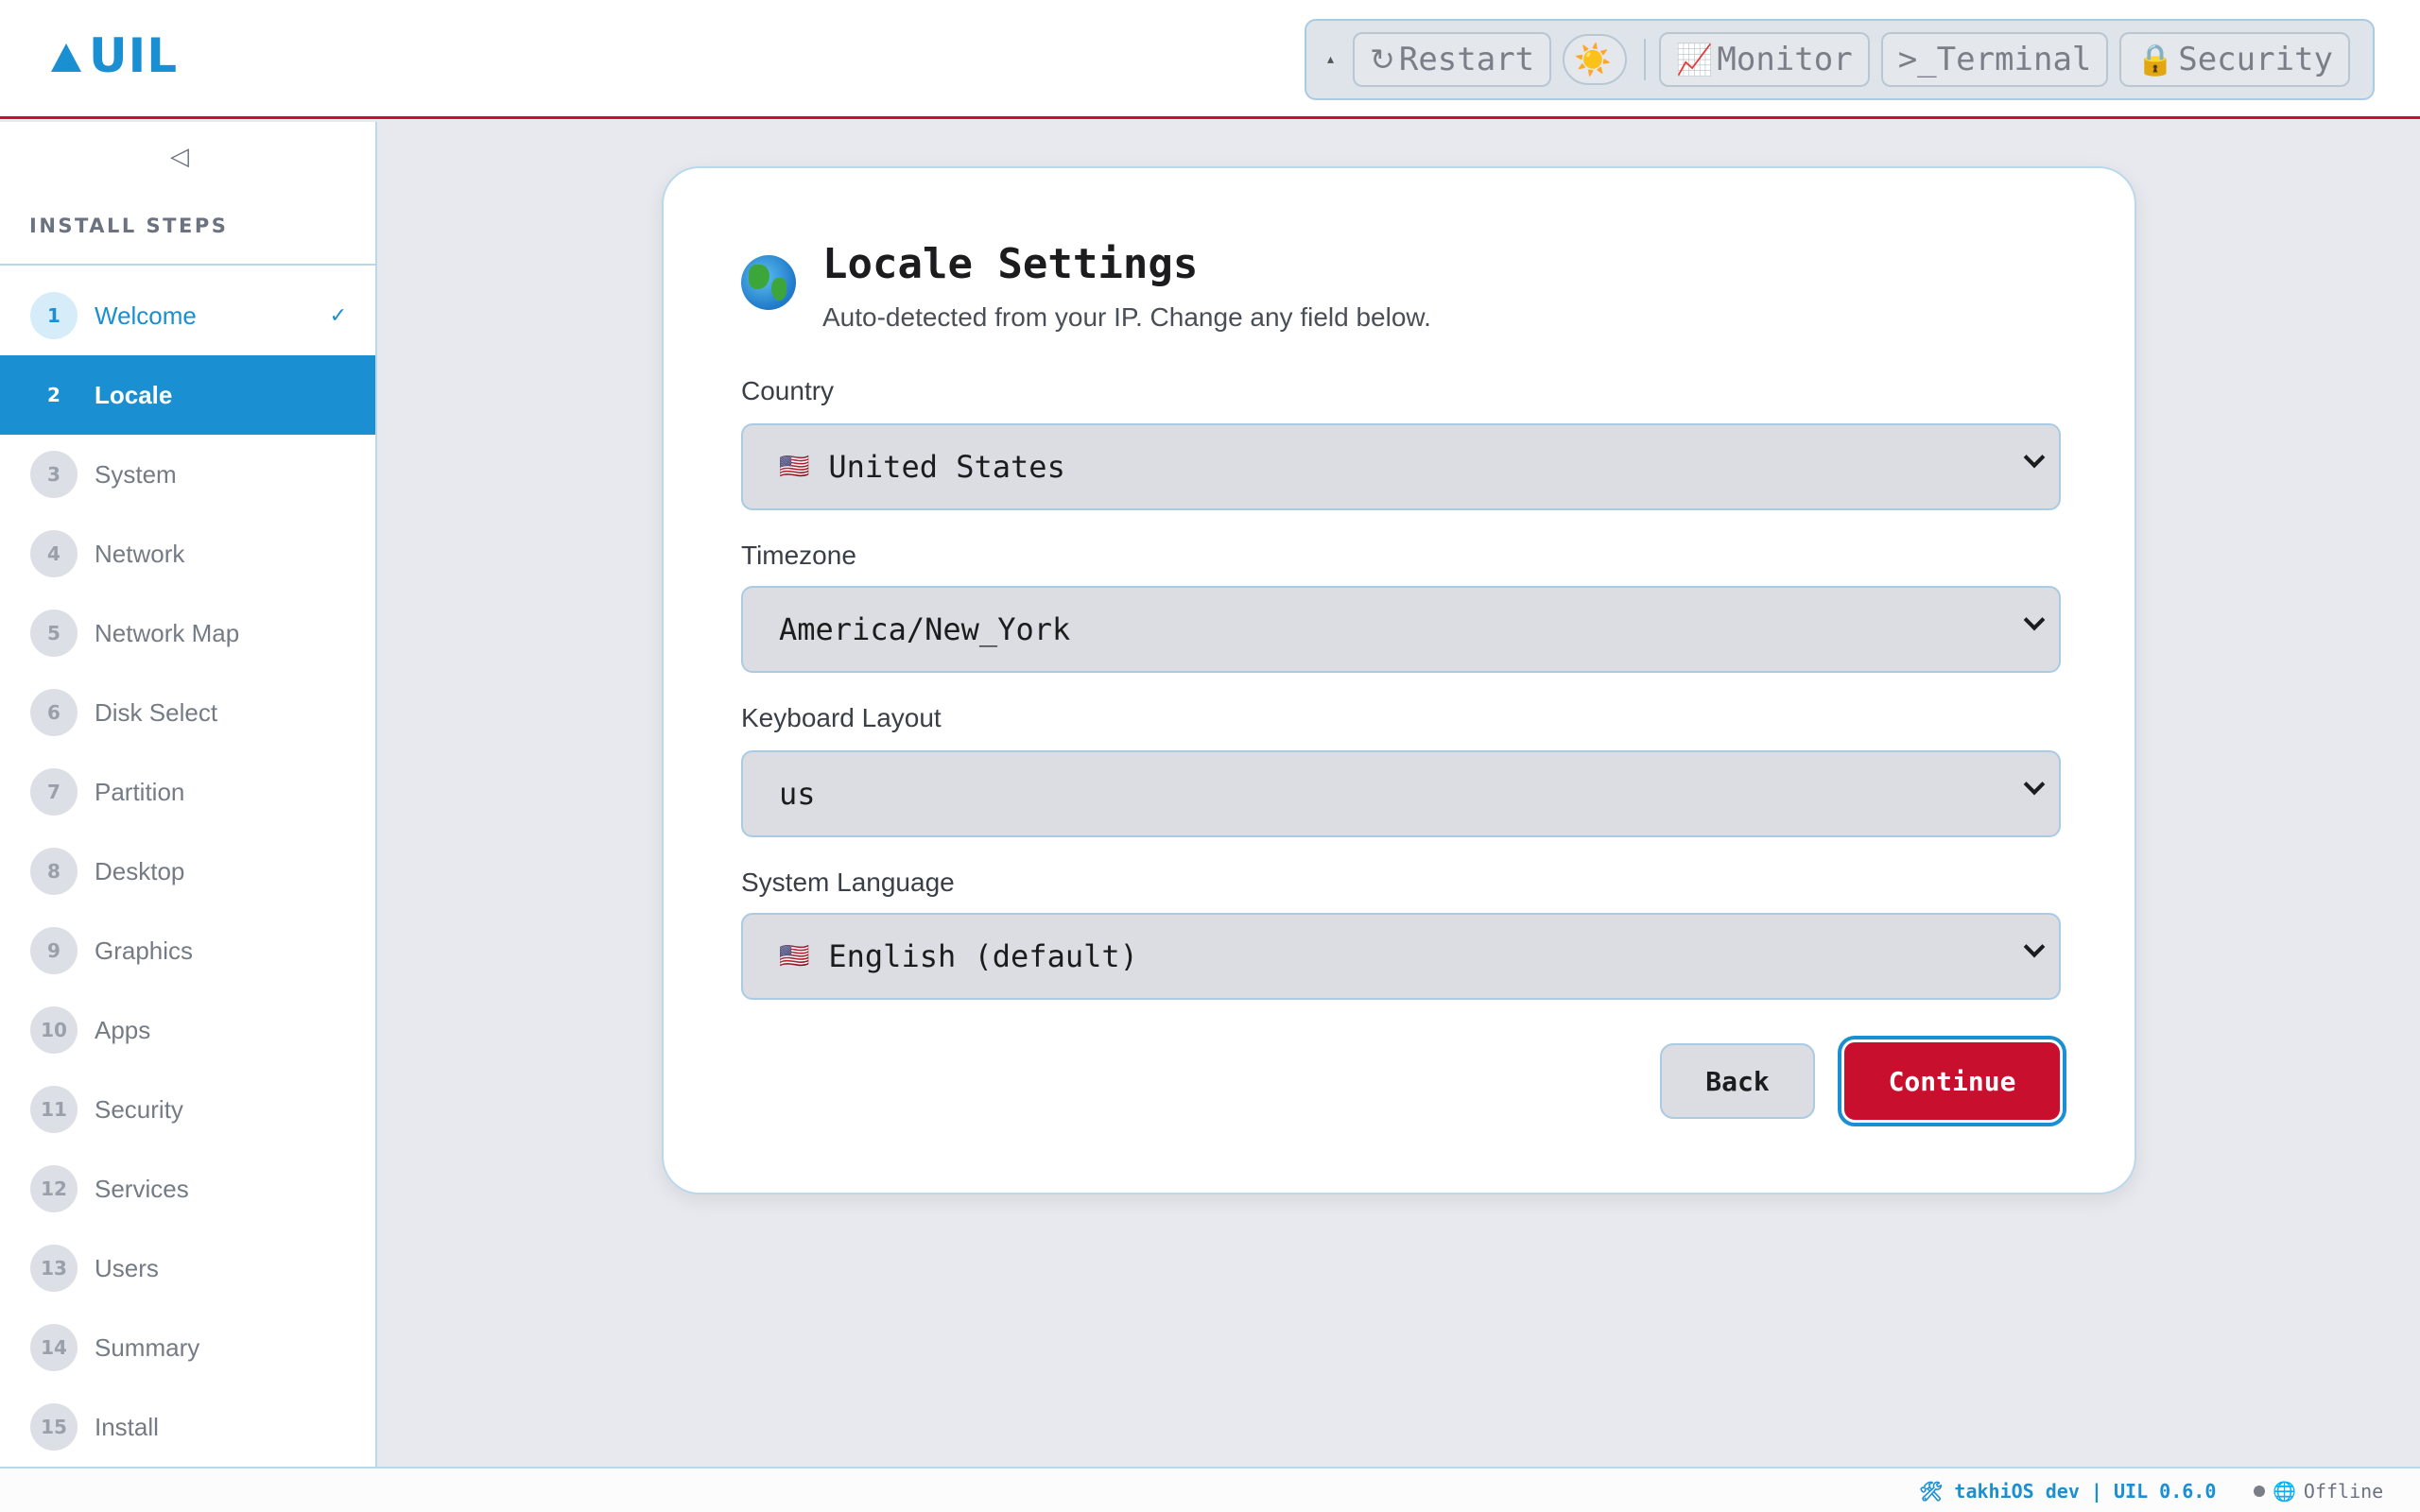  Describe the element at coordinates (338, 315) in the screenshot. I see `check-icon: ✓` at that location.